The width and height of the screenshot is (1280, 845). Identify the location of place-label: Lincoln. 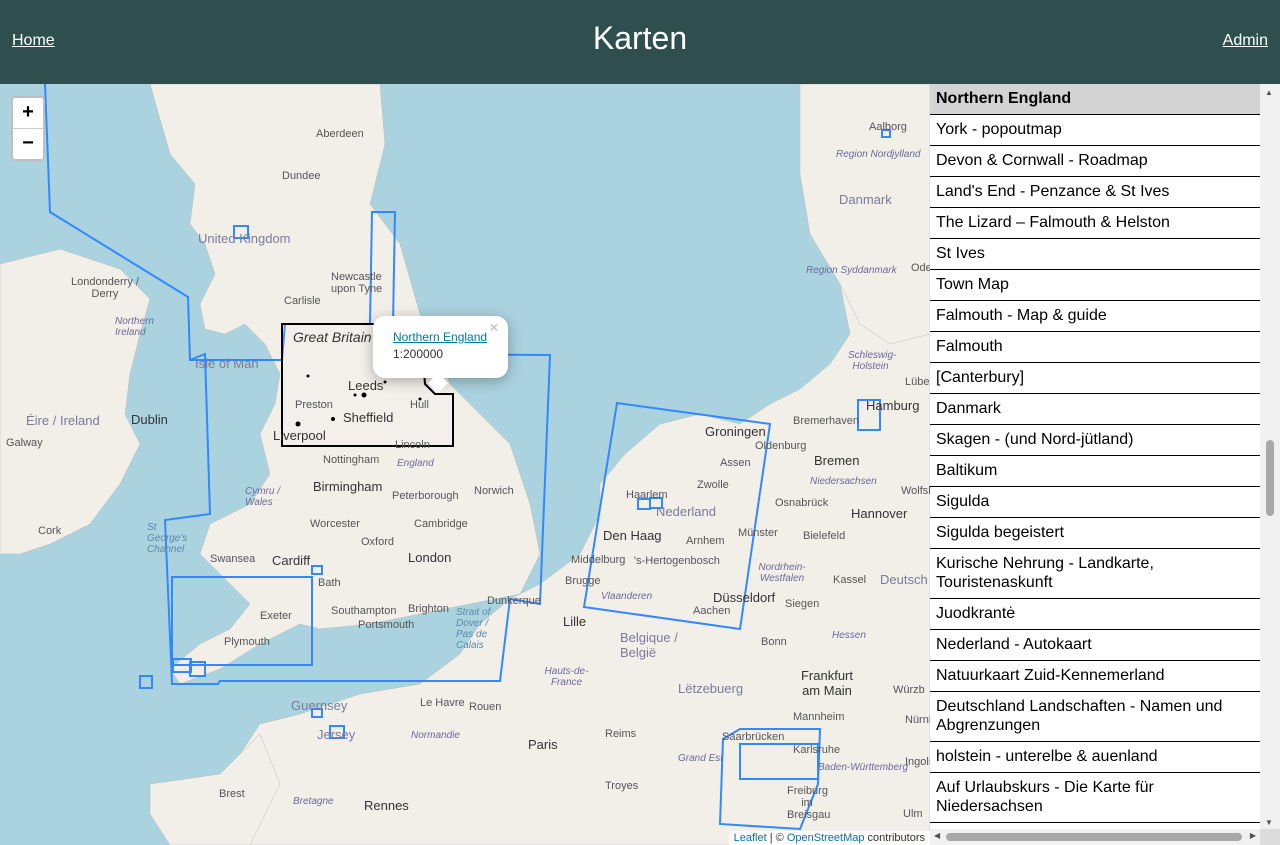
(412, 445).